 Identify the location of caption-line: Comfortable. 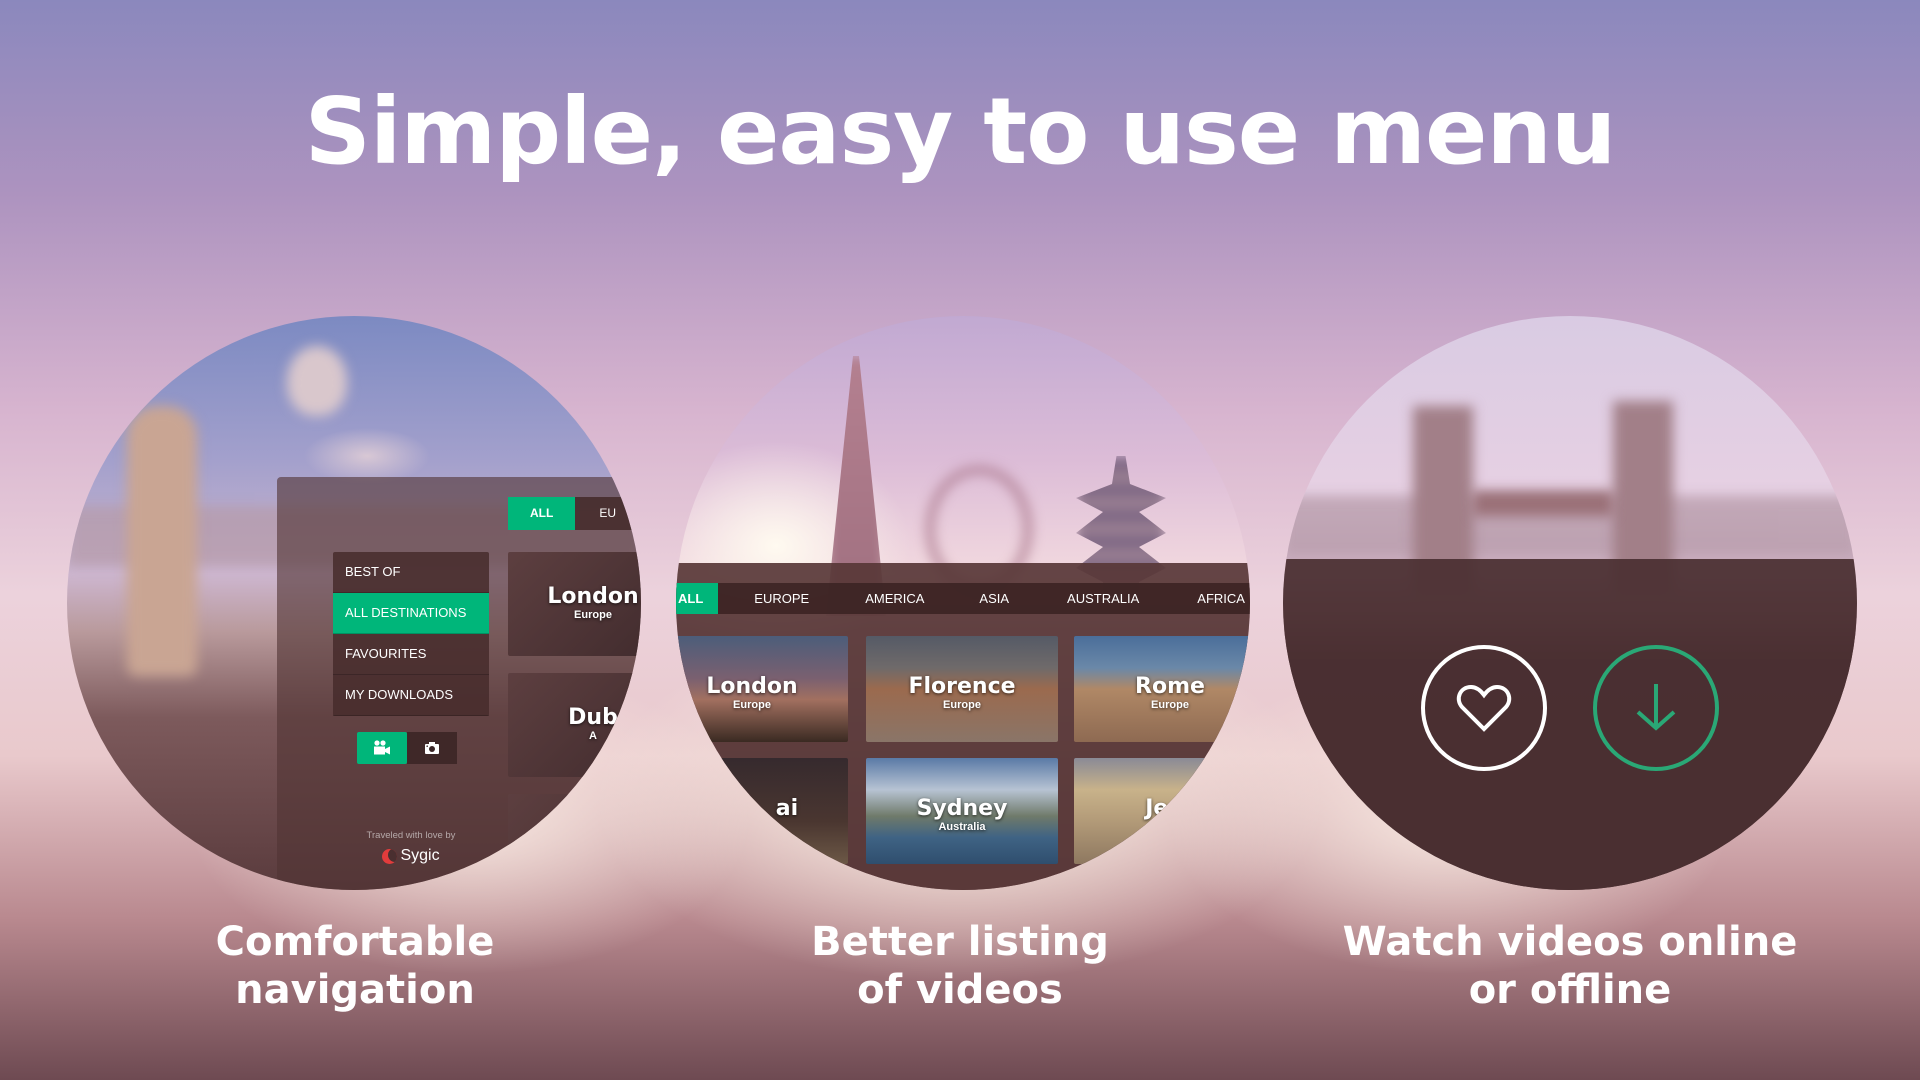
(355, 942).